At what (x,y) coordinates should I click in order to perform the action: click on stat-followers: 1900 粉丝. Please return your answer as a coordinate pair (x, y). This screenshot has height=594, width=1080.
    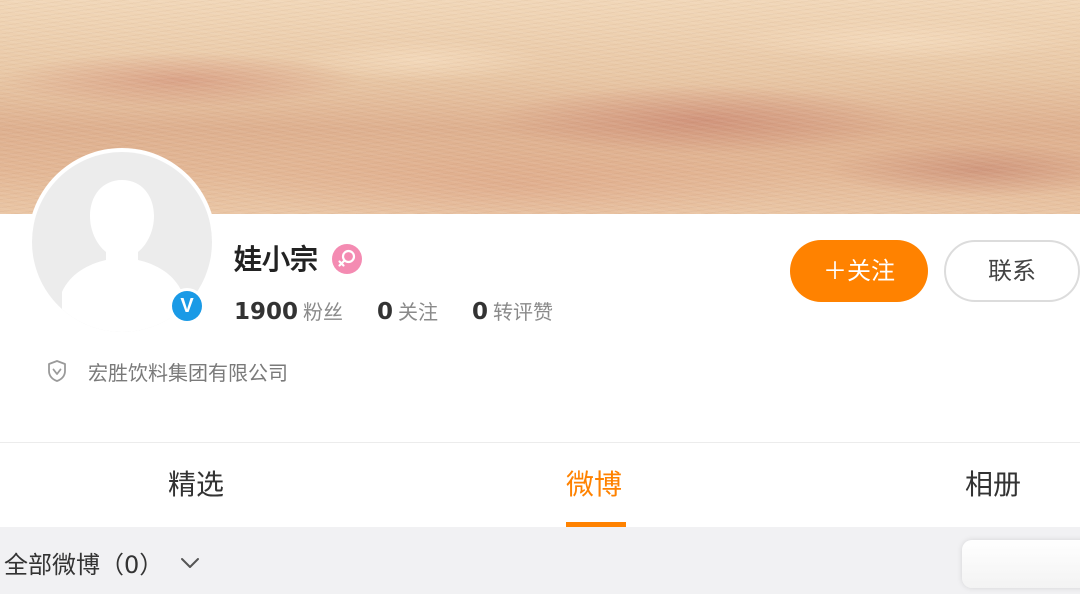
    Looking at the image, I should click on (288, 310).